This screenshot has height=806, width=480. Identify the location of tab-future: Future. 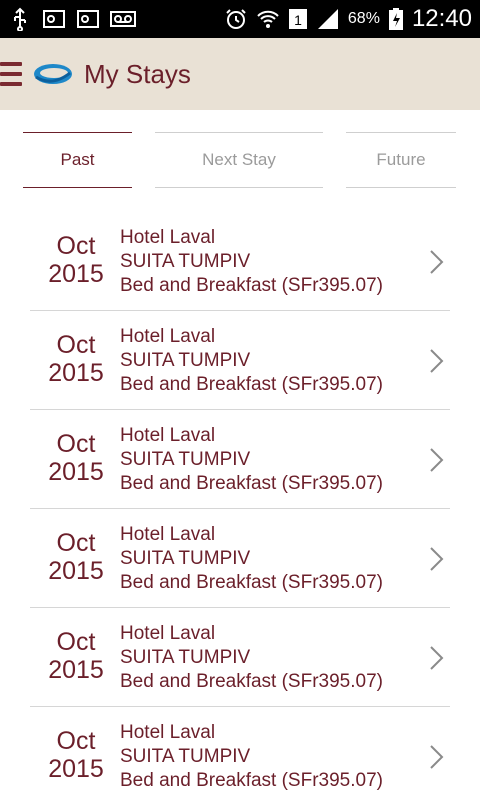
(401, 160).